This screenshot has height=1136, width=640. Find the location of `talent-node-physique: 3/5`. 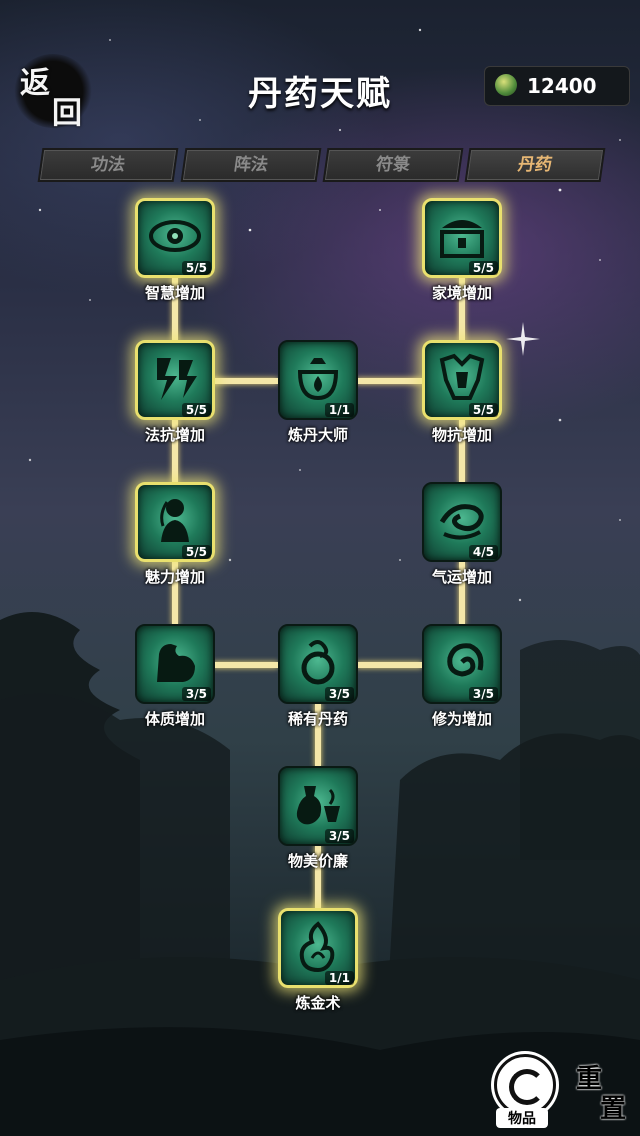

talent-node-physique: 3/5 is located at coordinates (175, 664).